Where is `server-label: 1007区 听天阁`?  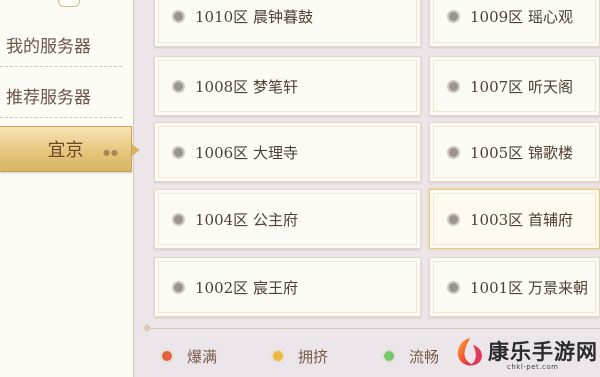 server-label: 1007区 听天阁 is located at coordinates (521, 87).